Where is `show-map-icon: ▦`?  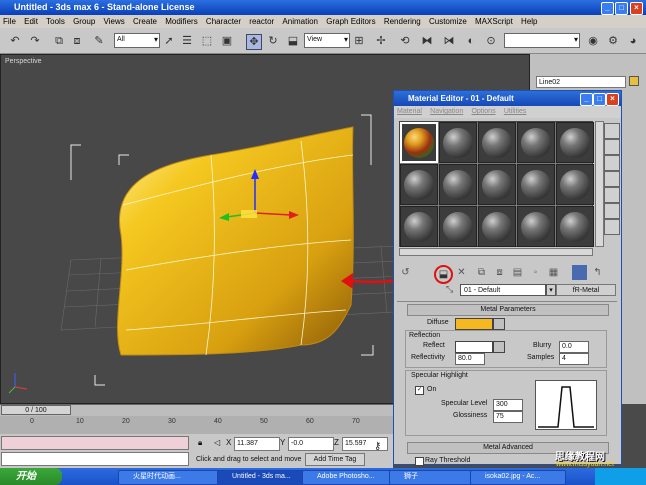 show-map-icon: ▦ is located at coordinates (553, 272).